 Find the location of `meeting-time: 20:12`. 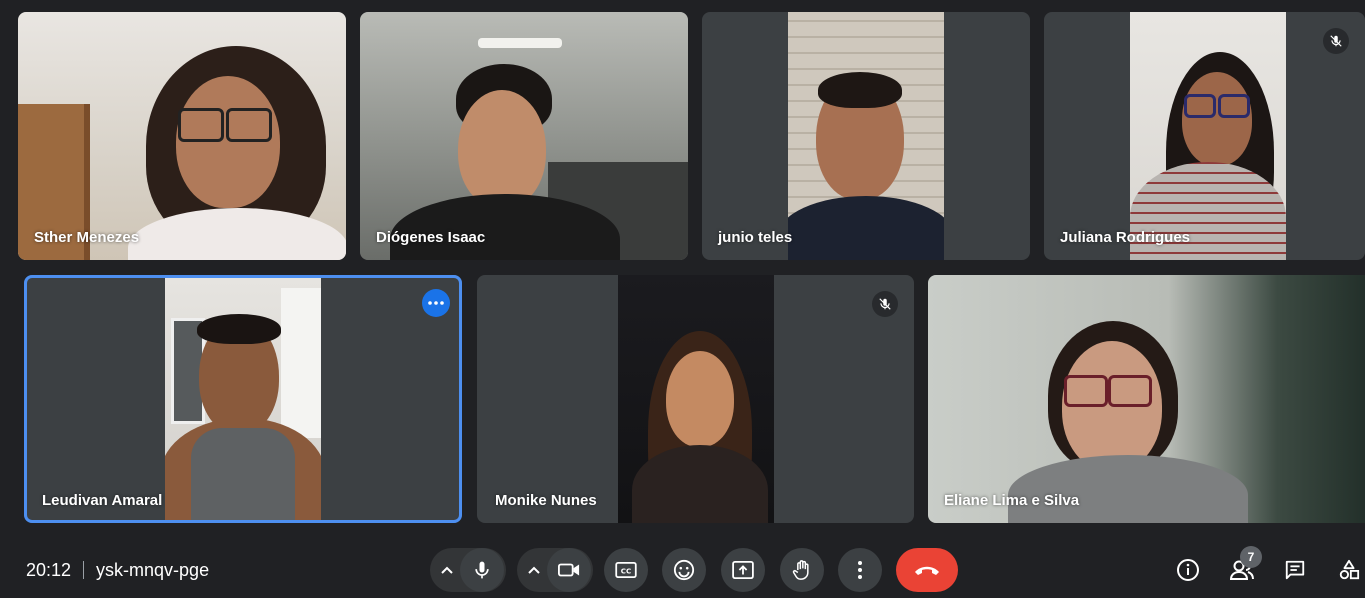

meeting-time: 20:12 is located at coordinates (49, 570).